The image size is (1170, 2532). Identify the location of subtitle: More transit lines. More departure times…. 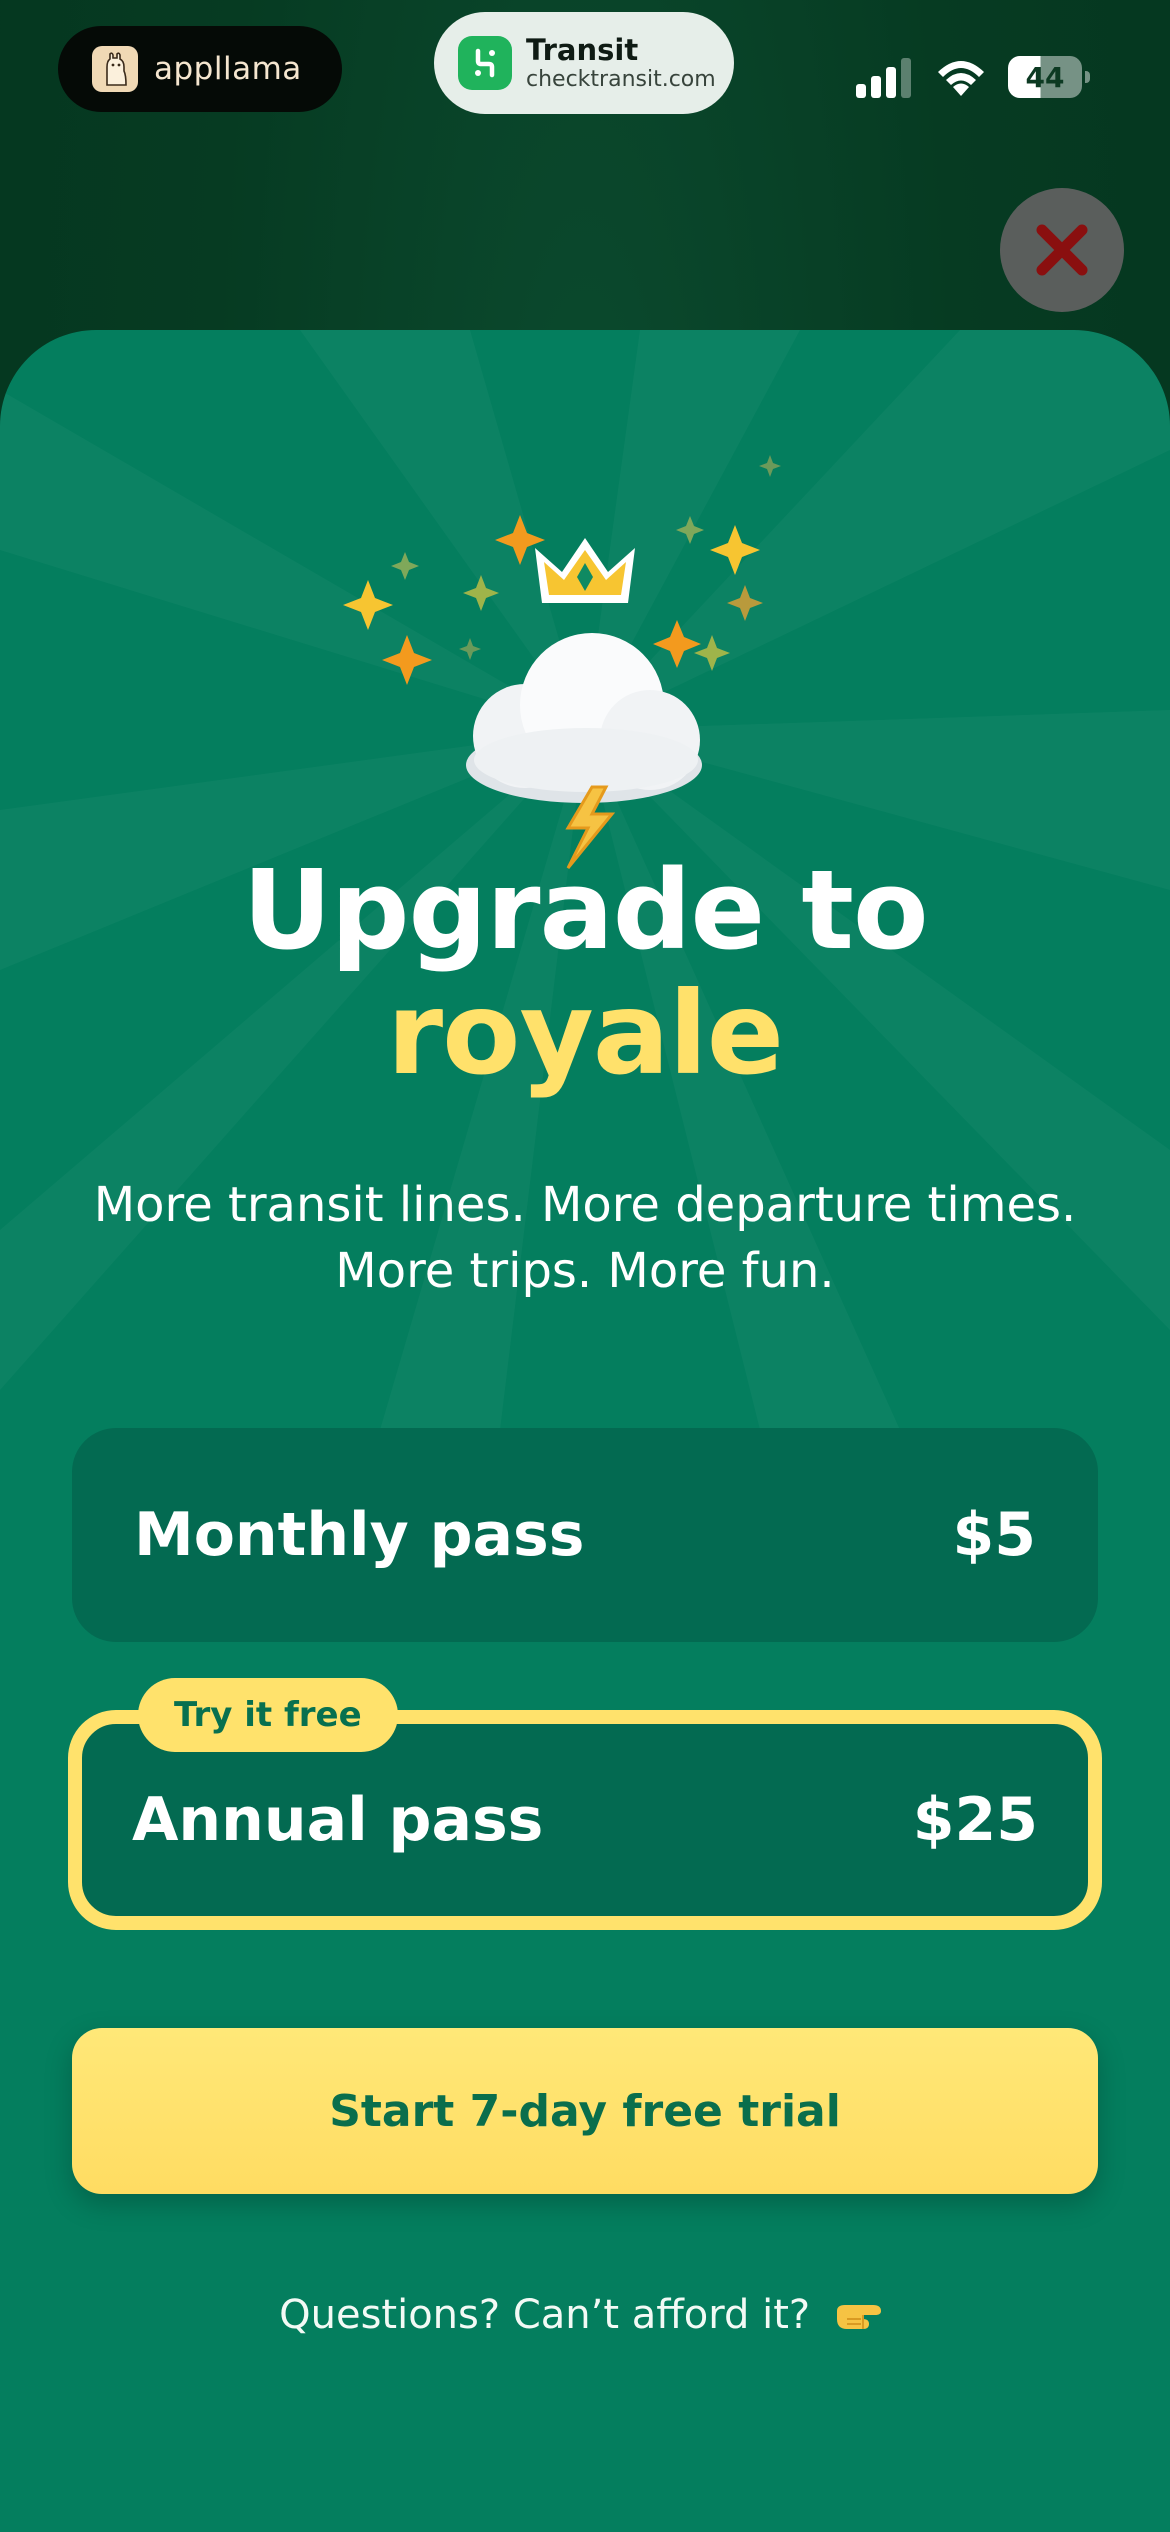
(585, 1238).